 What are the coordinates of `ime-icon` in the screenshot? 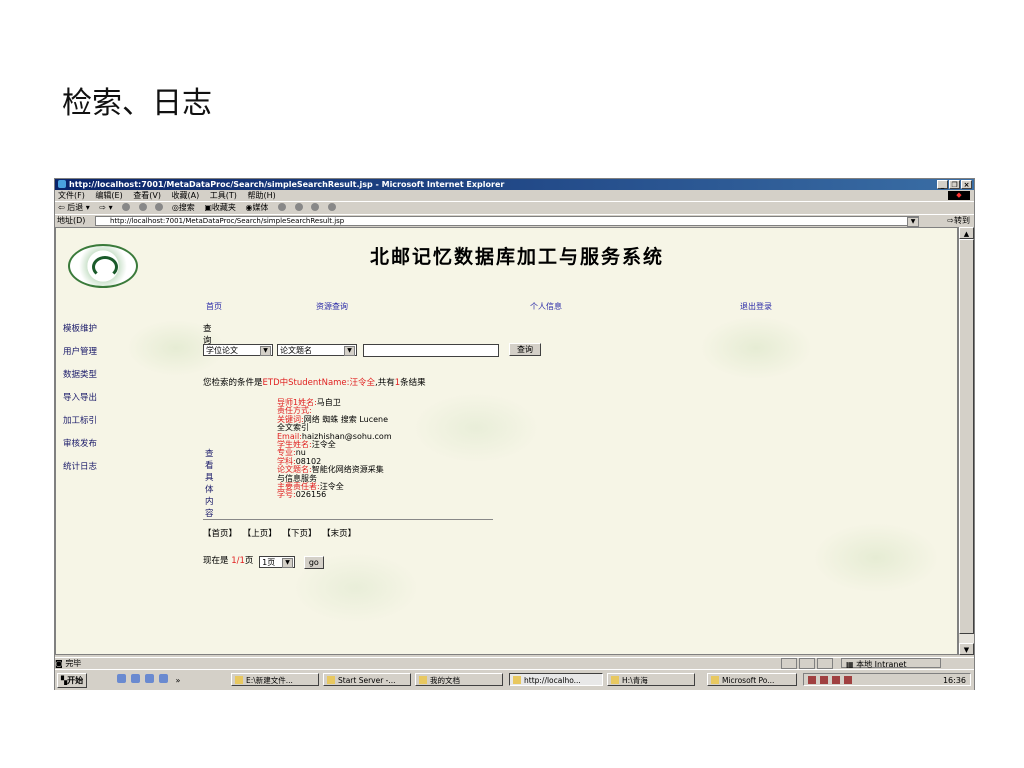 It's located at (836, 680).